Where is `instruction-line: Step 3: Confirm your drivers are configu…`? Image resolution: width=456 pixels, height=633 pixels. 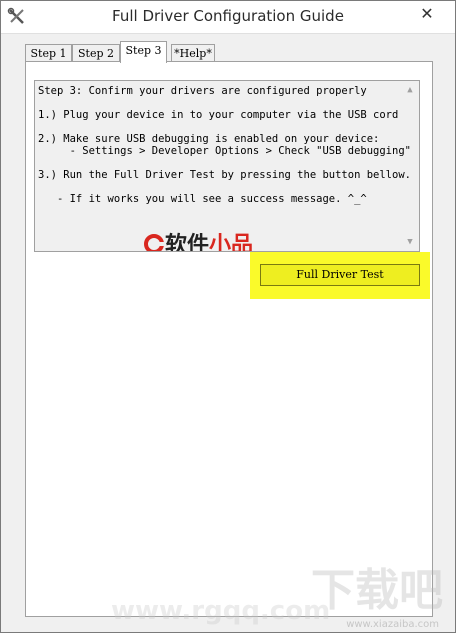
instruction-line: Step 3: Confirm your drivers are configu… is located at coordinates (202, 91).